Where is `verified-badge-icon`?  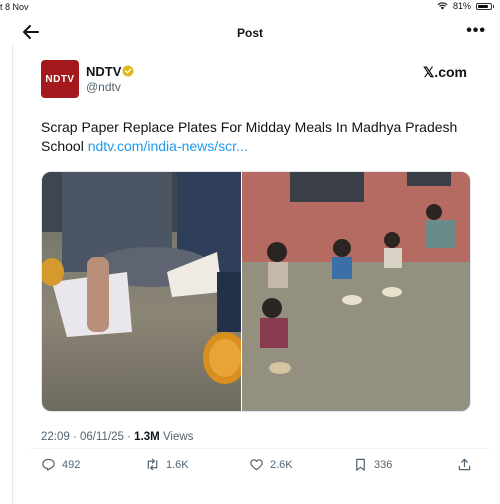
verified-badge-icon is located at coordinates (128, 71).